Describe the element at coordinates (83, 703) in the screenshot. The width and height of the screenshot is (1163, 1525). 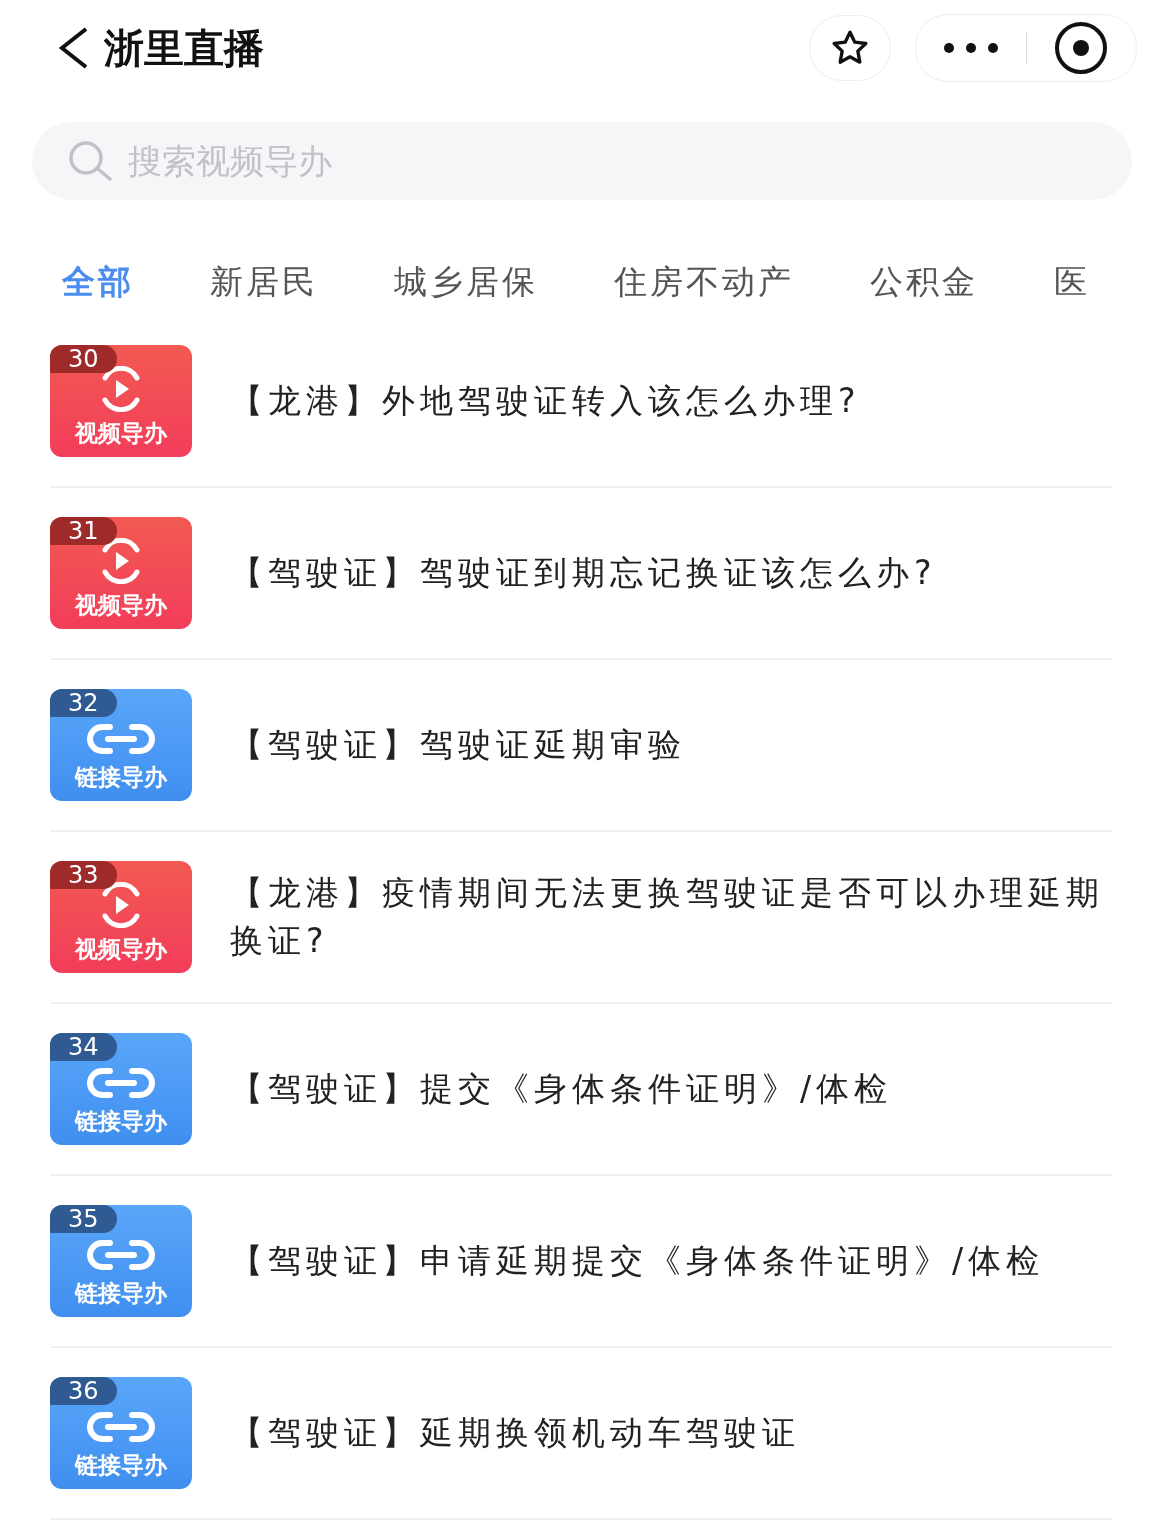
I see `number-badge: 32` at that location.